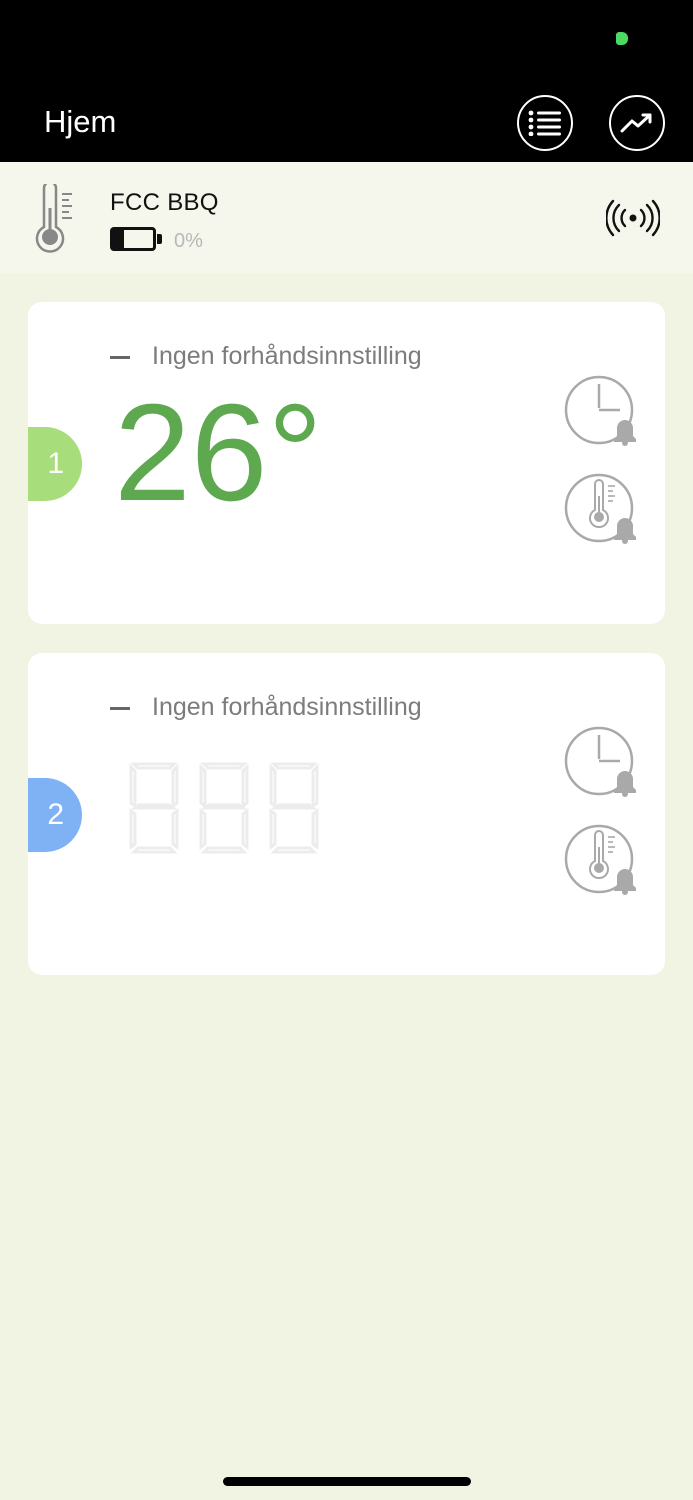  What do you see at coordinates (346, 217) in the screenshot?
I see `device-row` at bounding box center [346, 217].